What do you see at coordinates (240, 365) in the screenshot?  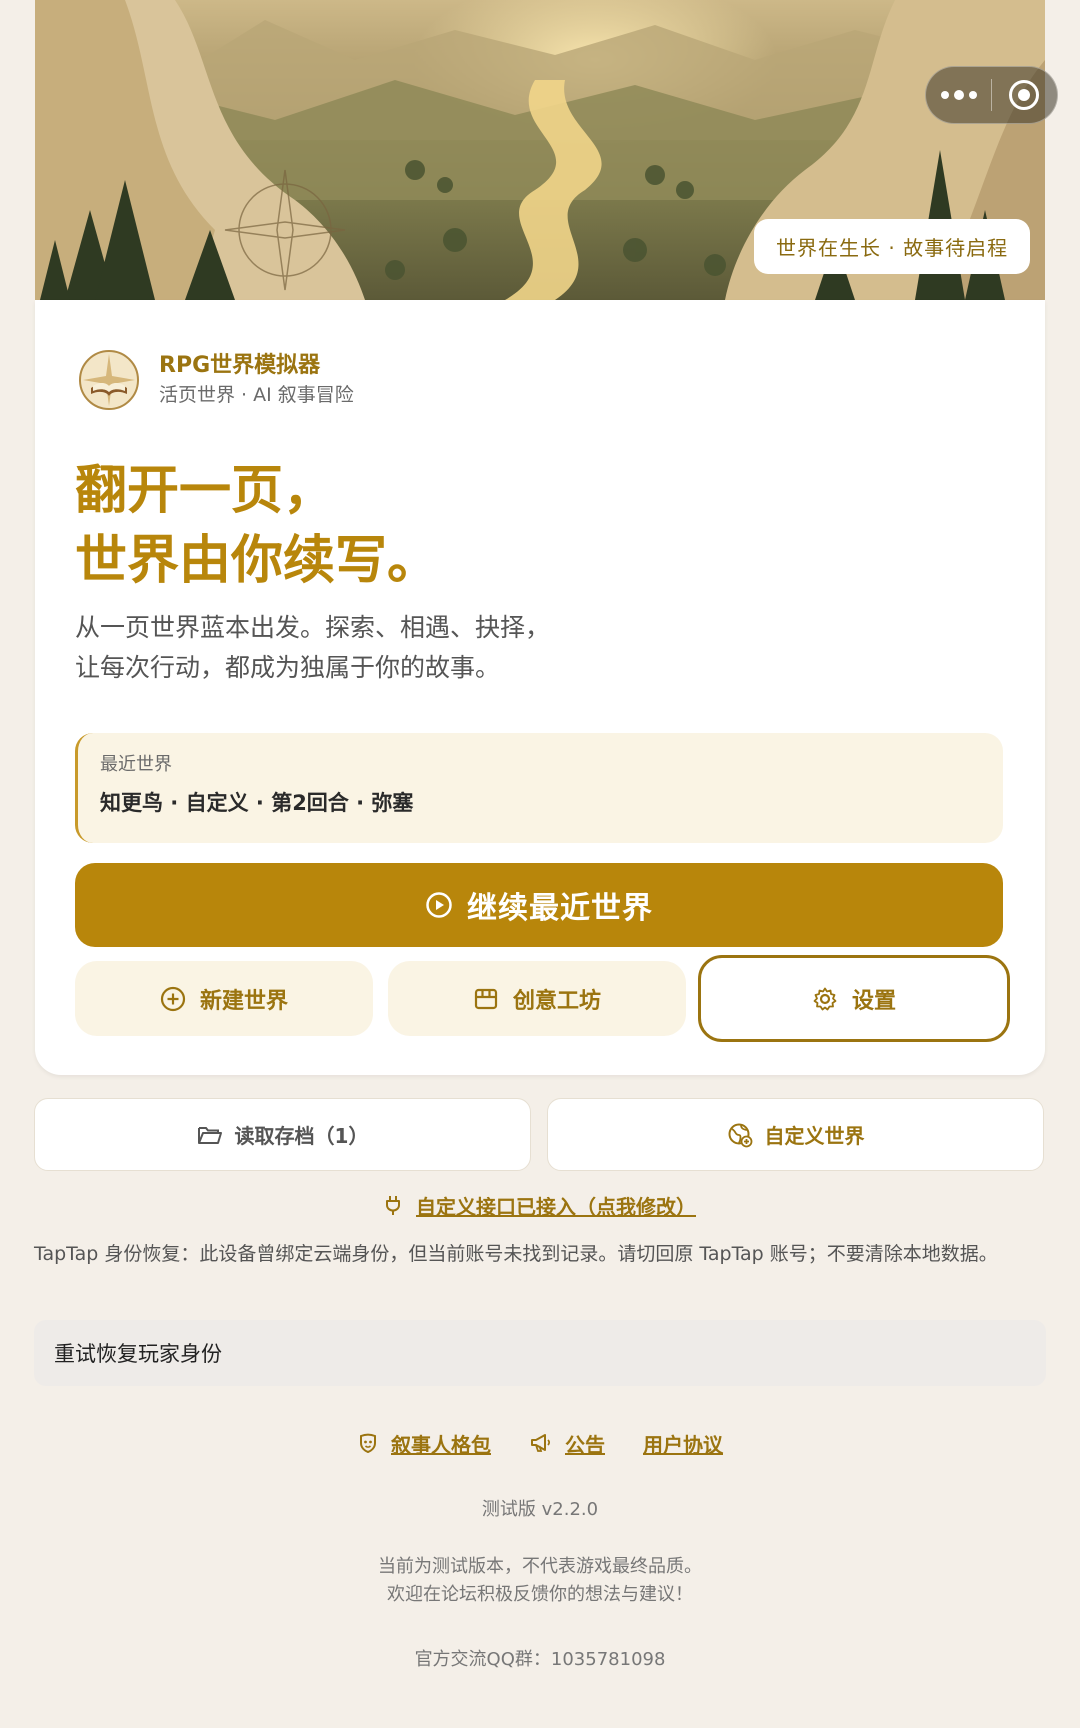 I see `brand-name: RPG世界模拟器` at bounding box center [240, 365].